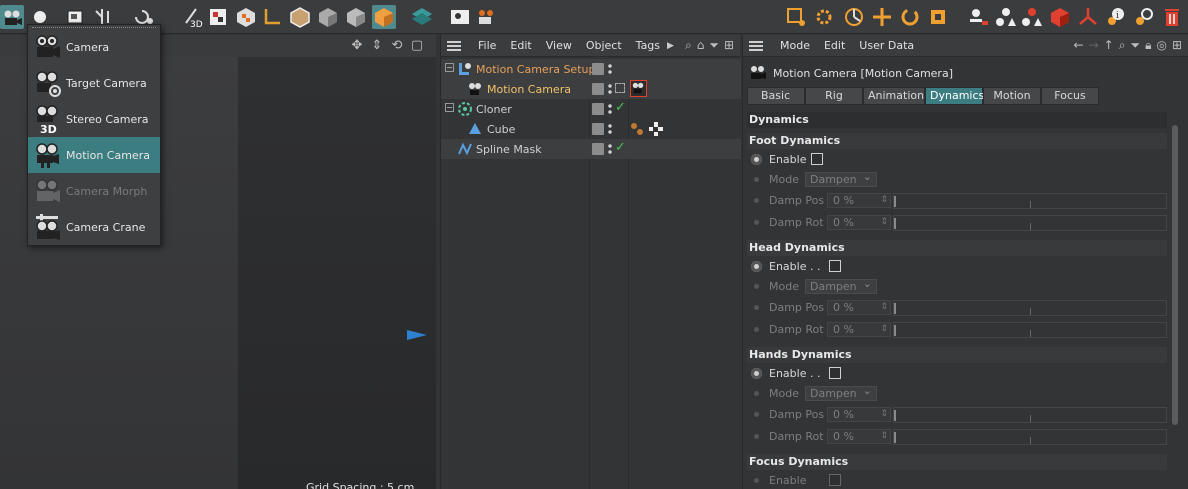  What do you see at coordinates (834, 45) in the screenshot?
I see `menu-edit: Edit` at bounding box center [834, 45].